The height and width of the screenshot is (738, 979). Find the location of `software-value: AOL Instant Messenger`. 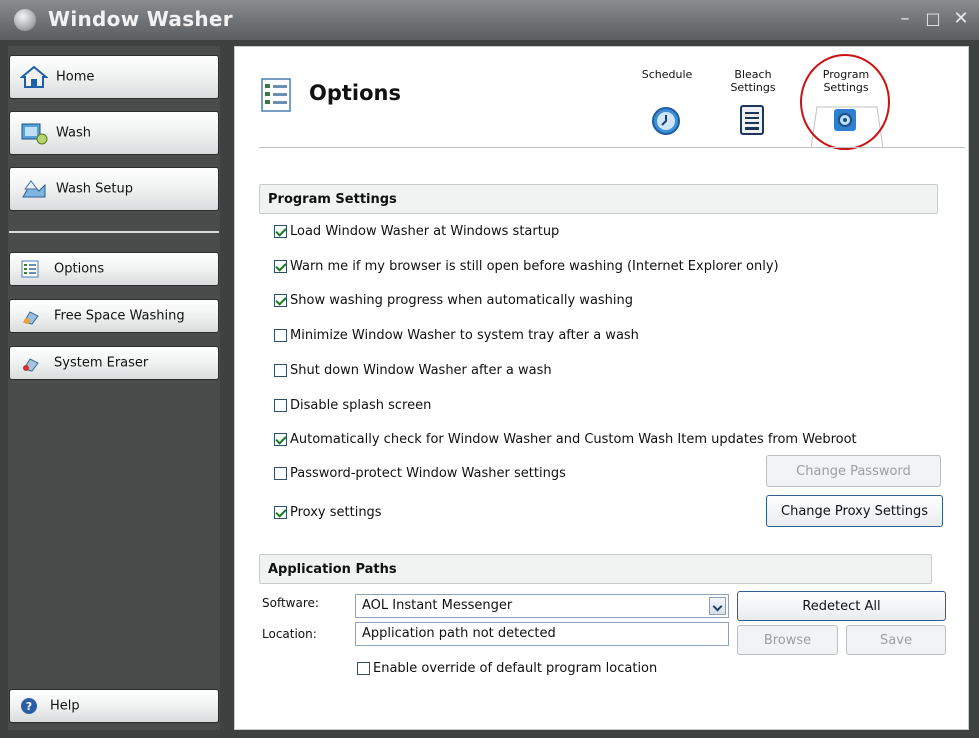

software-value: AOL Instant Messenger is located at coordinates (437, 605).